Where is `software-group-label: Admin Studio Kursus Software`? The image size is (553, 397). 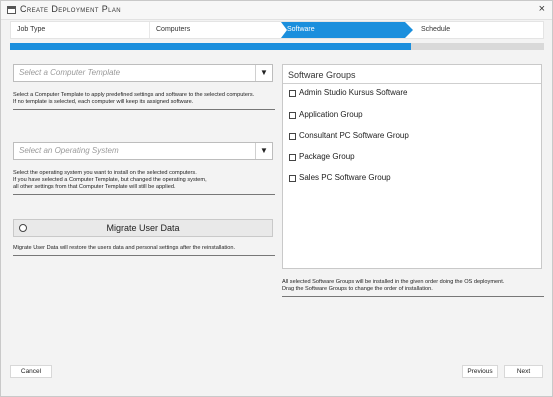
software-group-label: Admin Studio Kursus Software is located at coordinates (353, 92).